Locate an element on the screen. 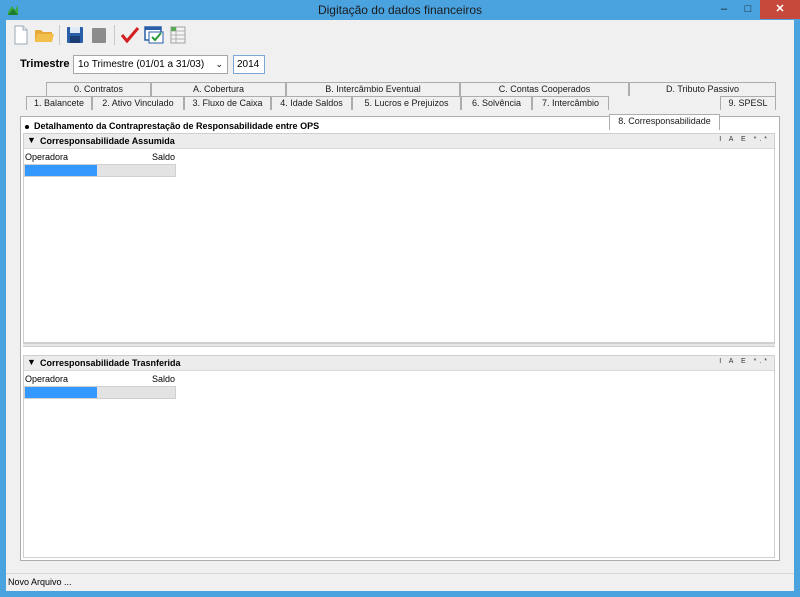 Image resolution: width=800 pixels, height=597 pixels. close-button: ✕ is located at coordinates (780, 9).